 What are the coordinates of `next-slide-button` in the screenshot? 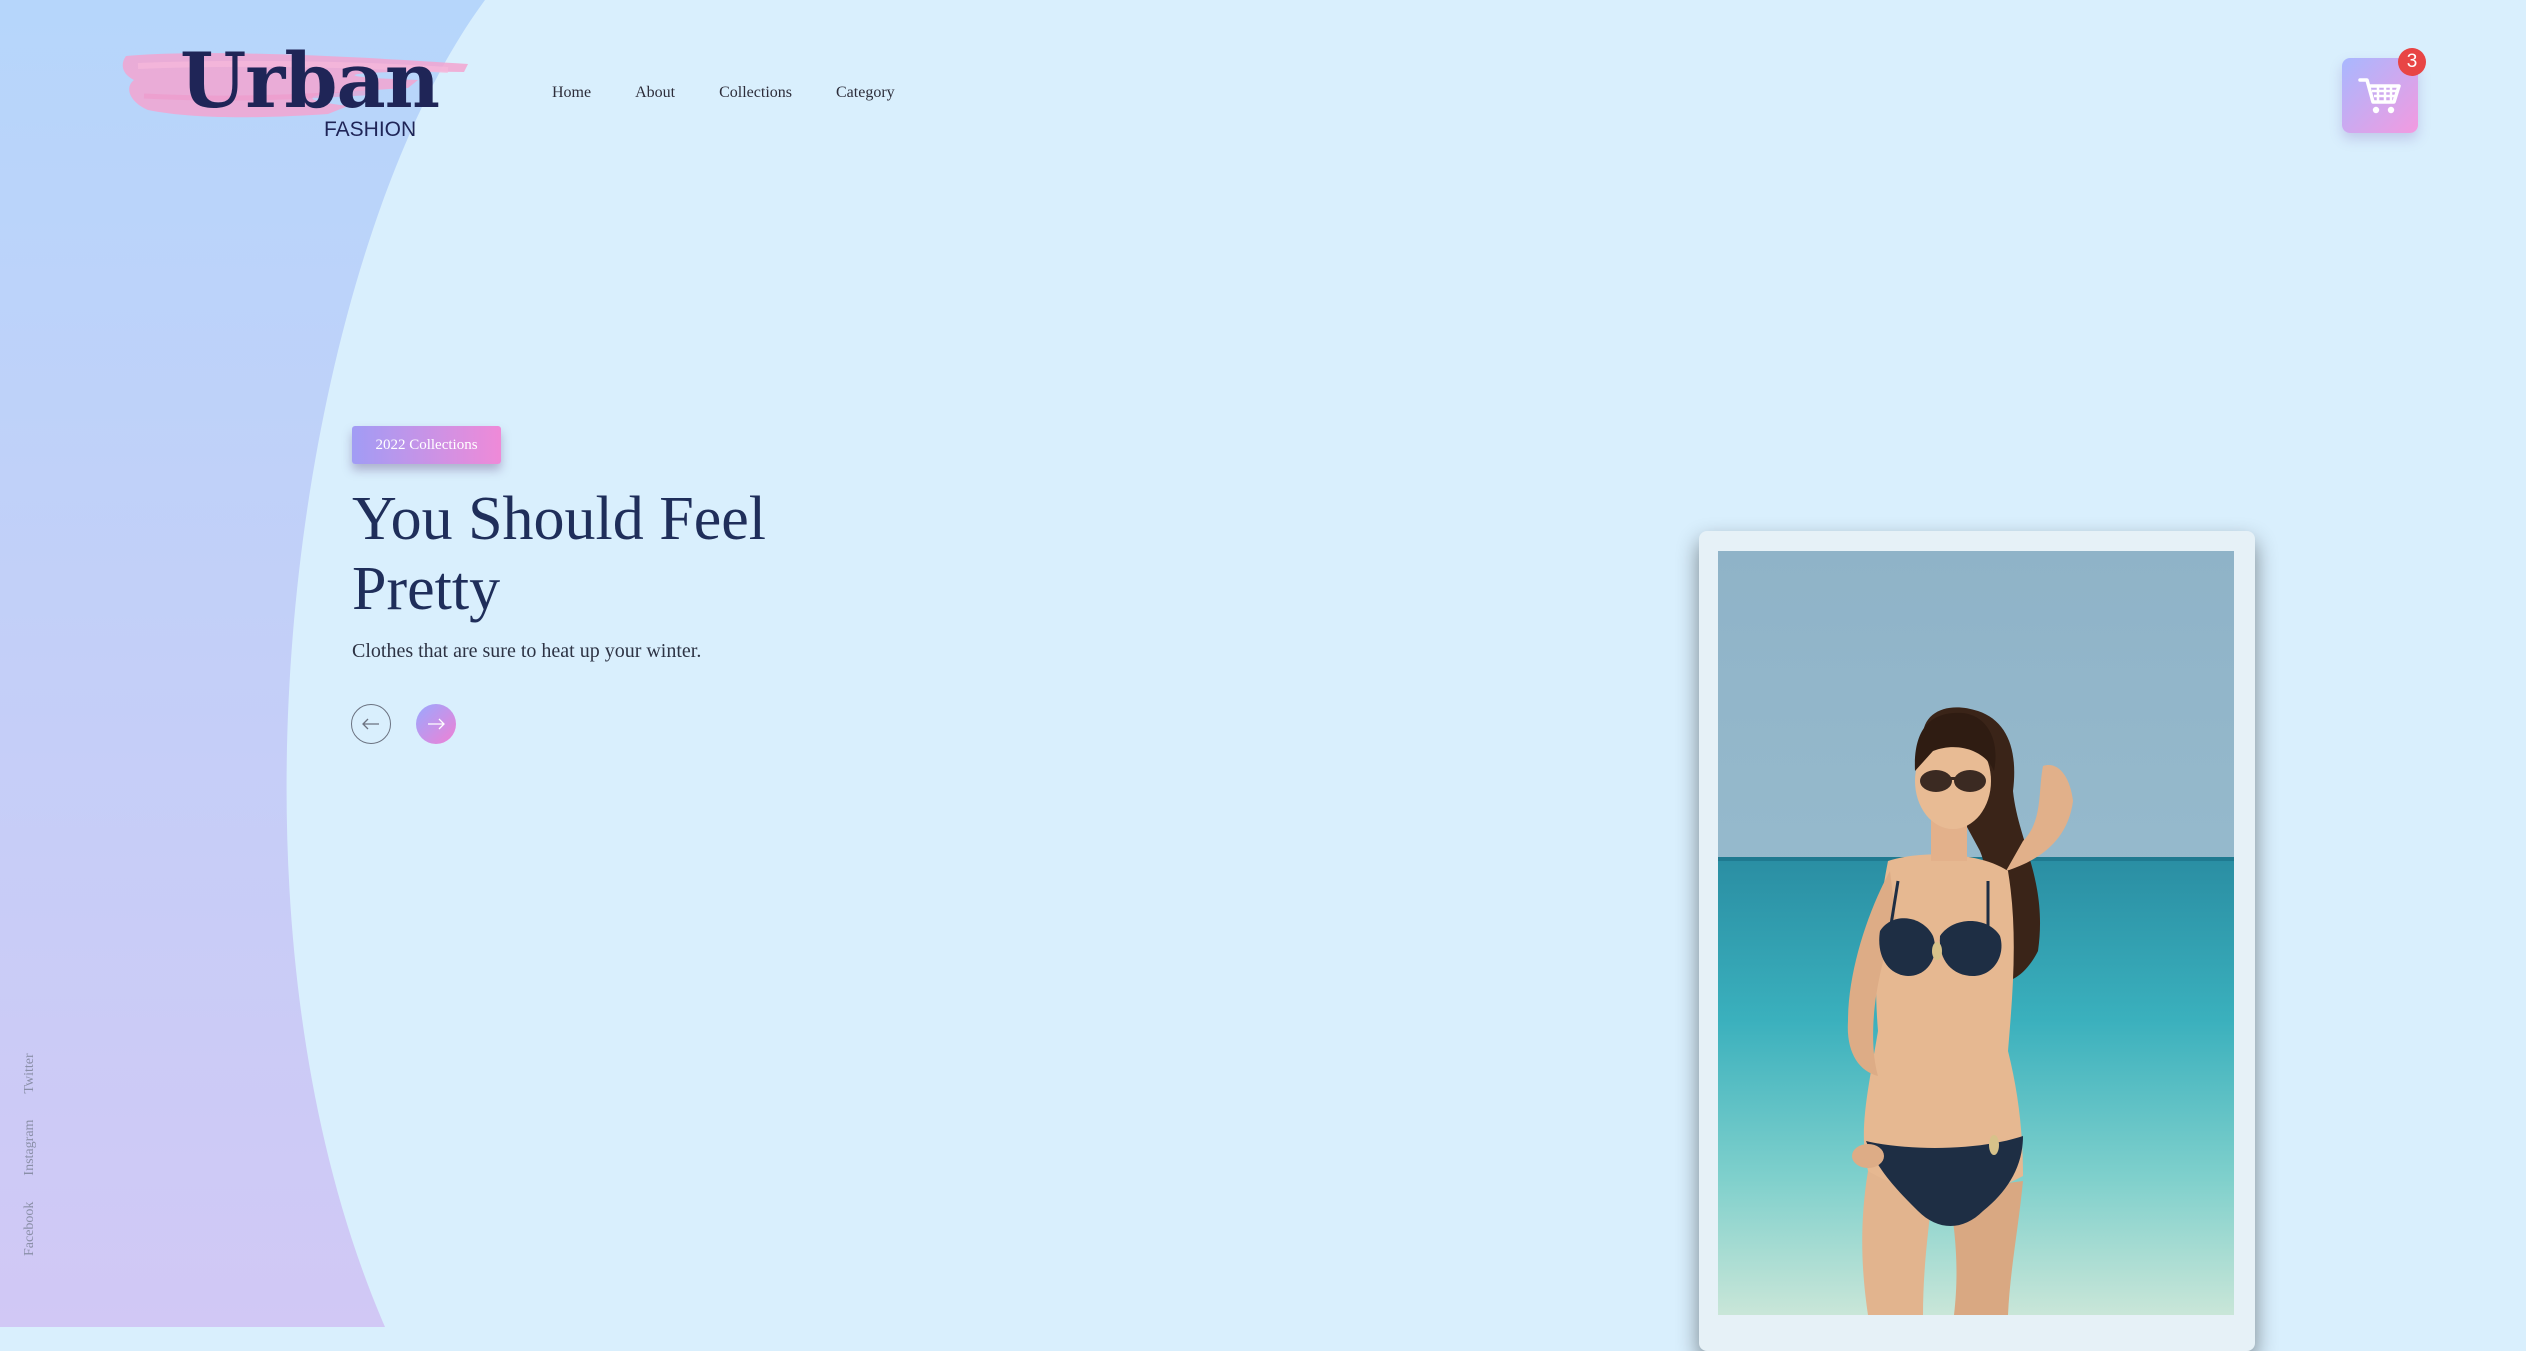 It's located at (436, 724).